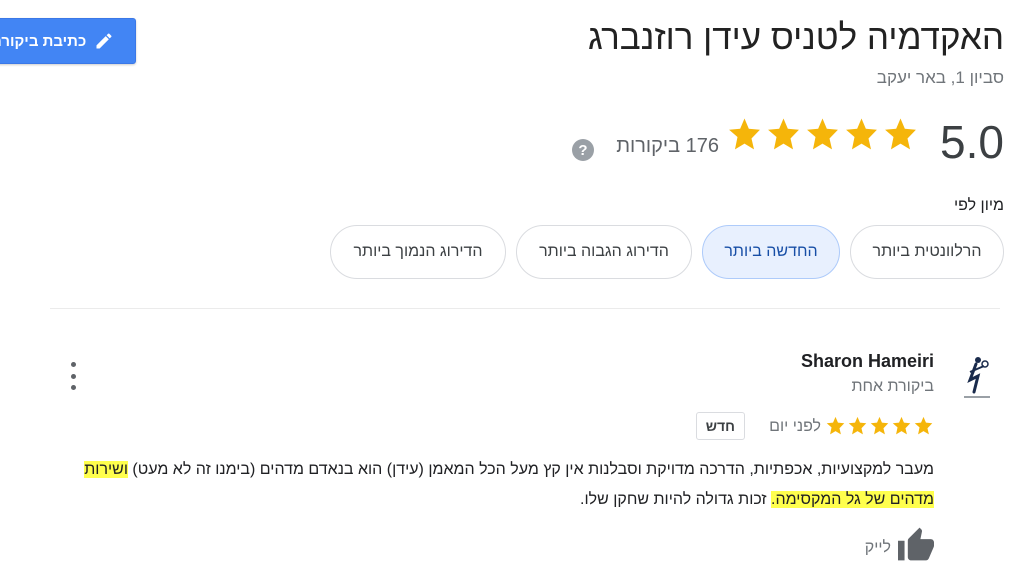  I want to click on review-time: לפני יום, so click(795, 426).